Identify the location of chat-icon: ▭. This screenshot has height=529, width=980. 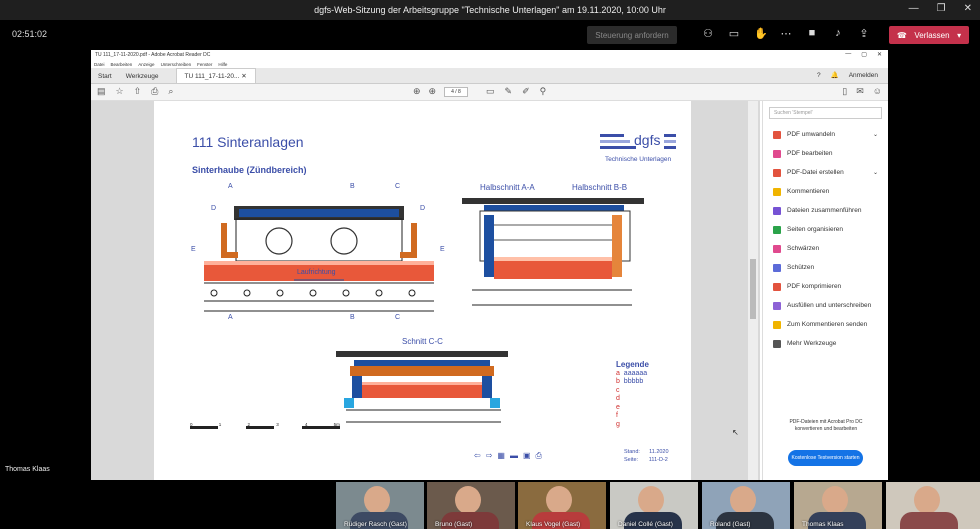
(734, 33).